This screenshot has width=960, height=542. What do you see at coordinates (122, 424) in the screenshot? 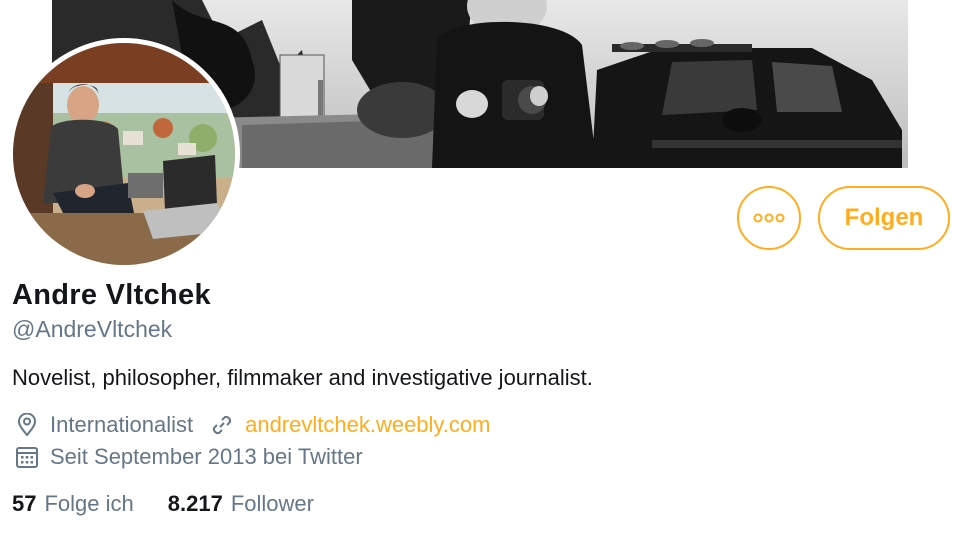
I see `profile-location: Internationalist` at bounding box center [122, 424].